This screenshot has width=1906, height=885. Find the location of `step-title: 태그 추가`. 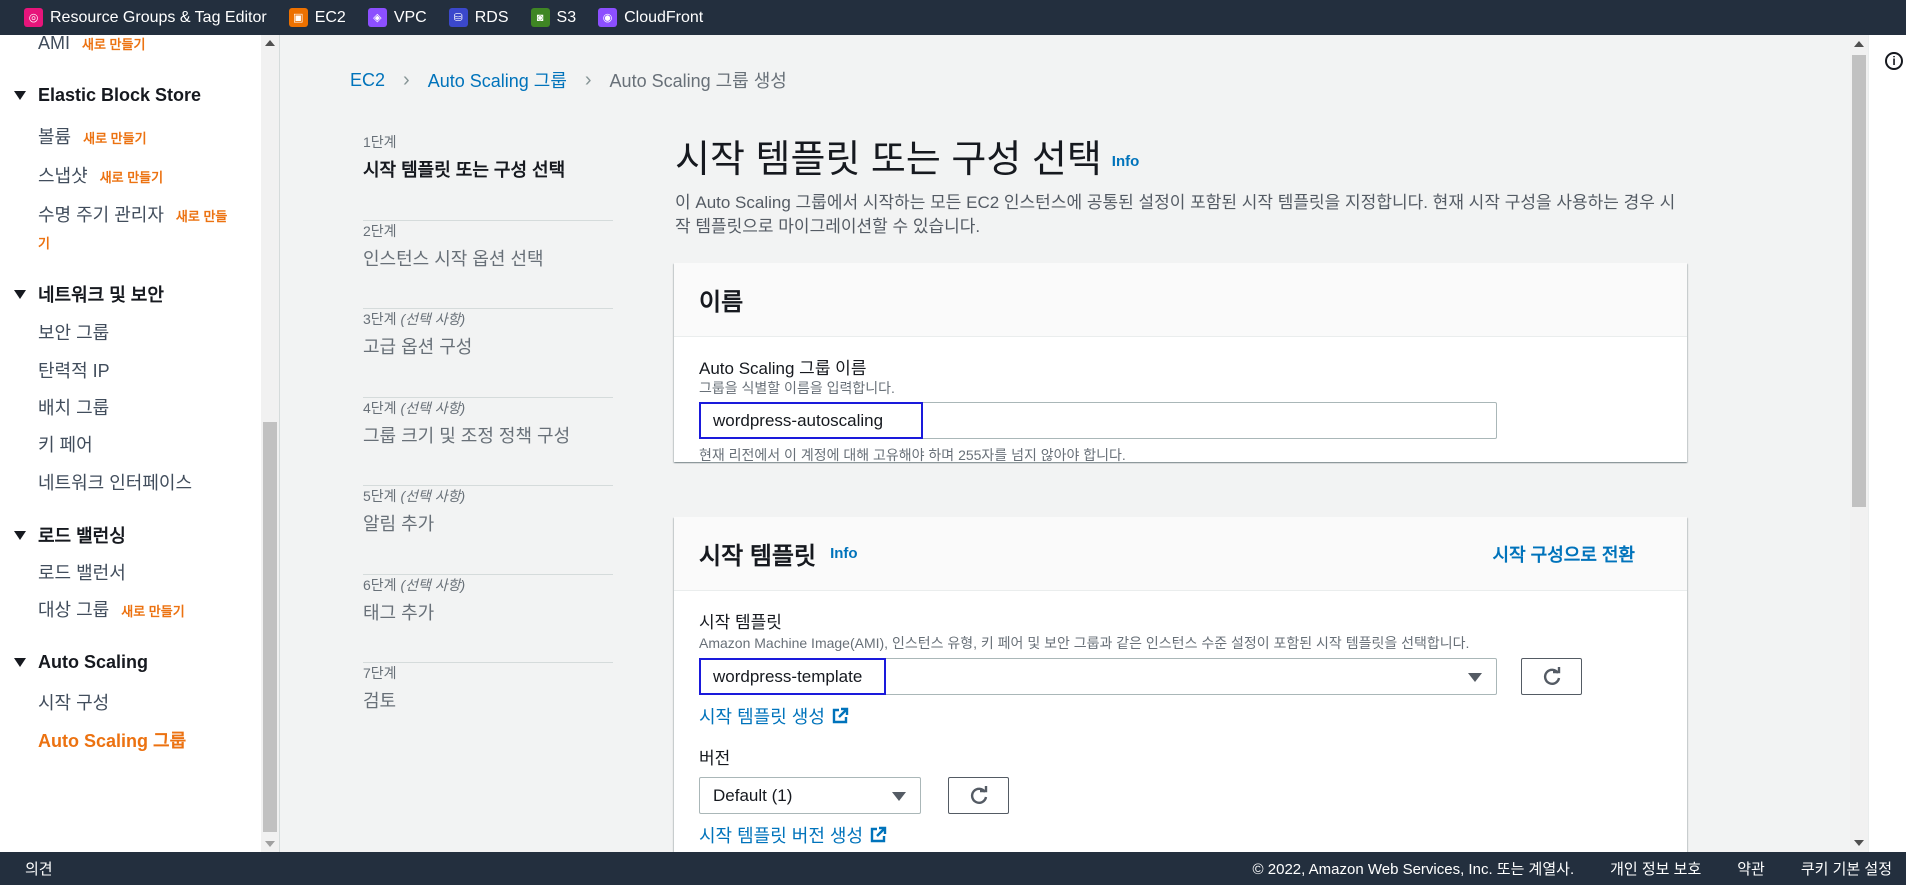

step-title: 태그 추가 is located at coordinates (399, 612).